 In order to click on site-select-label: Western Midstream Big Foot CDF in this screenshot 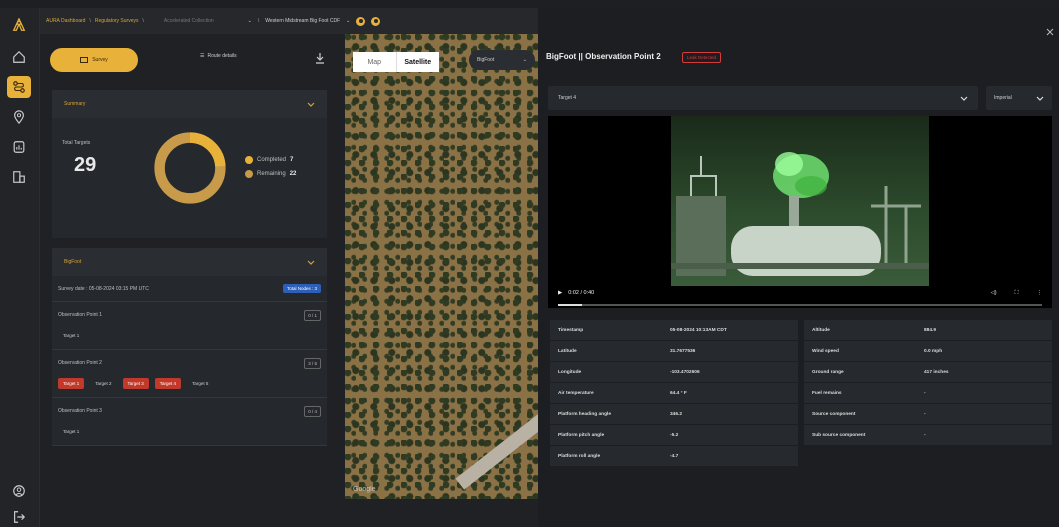, I will do `click(303, 21)`.